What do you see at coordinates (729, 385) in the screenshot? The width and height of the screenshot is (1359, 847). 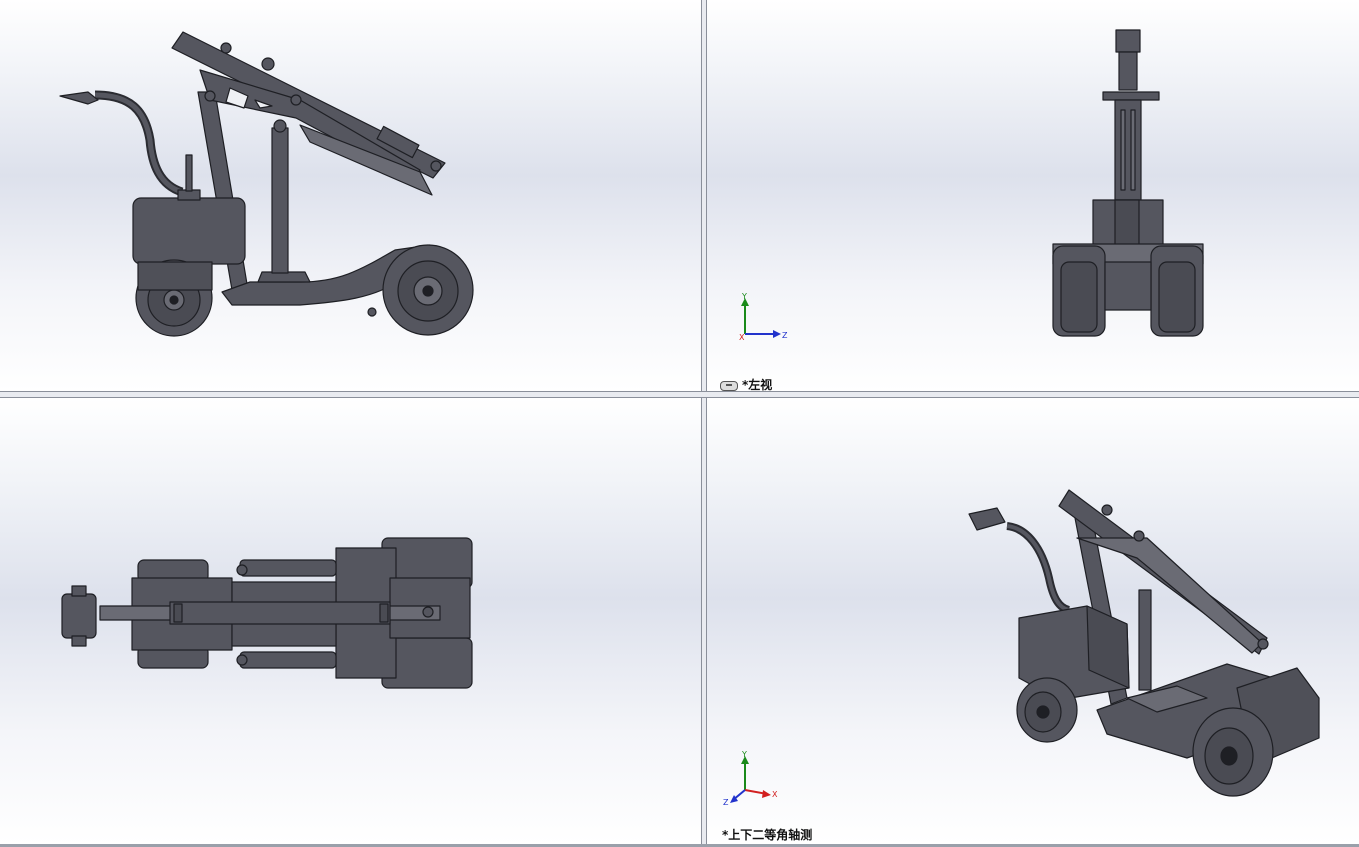 I see `link-view-icon` at bounding box center [729, 385].